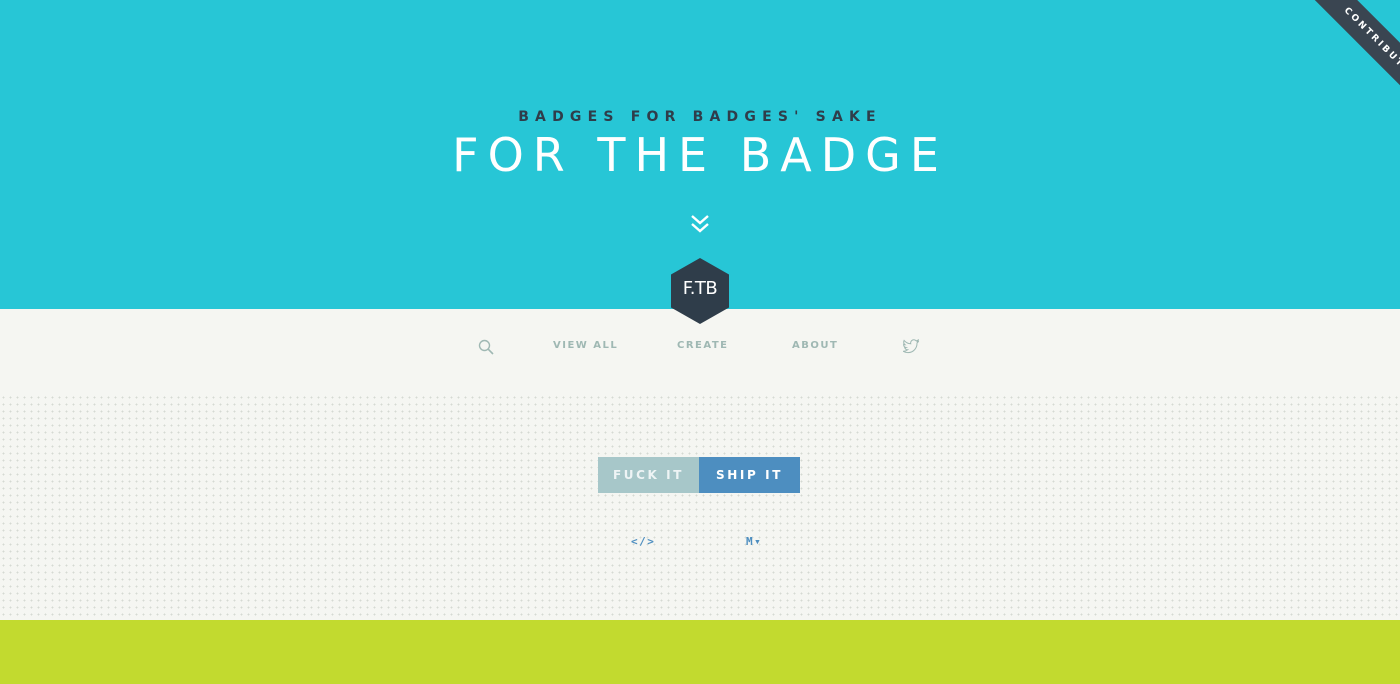 The width and height of the screenshot is (1400, 684). What do you see at coordinates (815, 345) in the screenshot?
I see `nav-about: ABOUT` at bounding box center [815, 345].